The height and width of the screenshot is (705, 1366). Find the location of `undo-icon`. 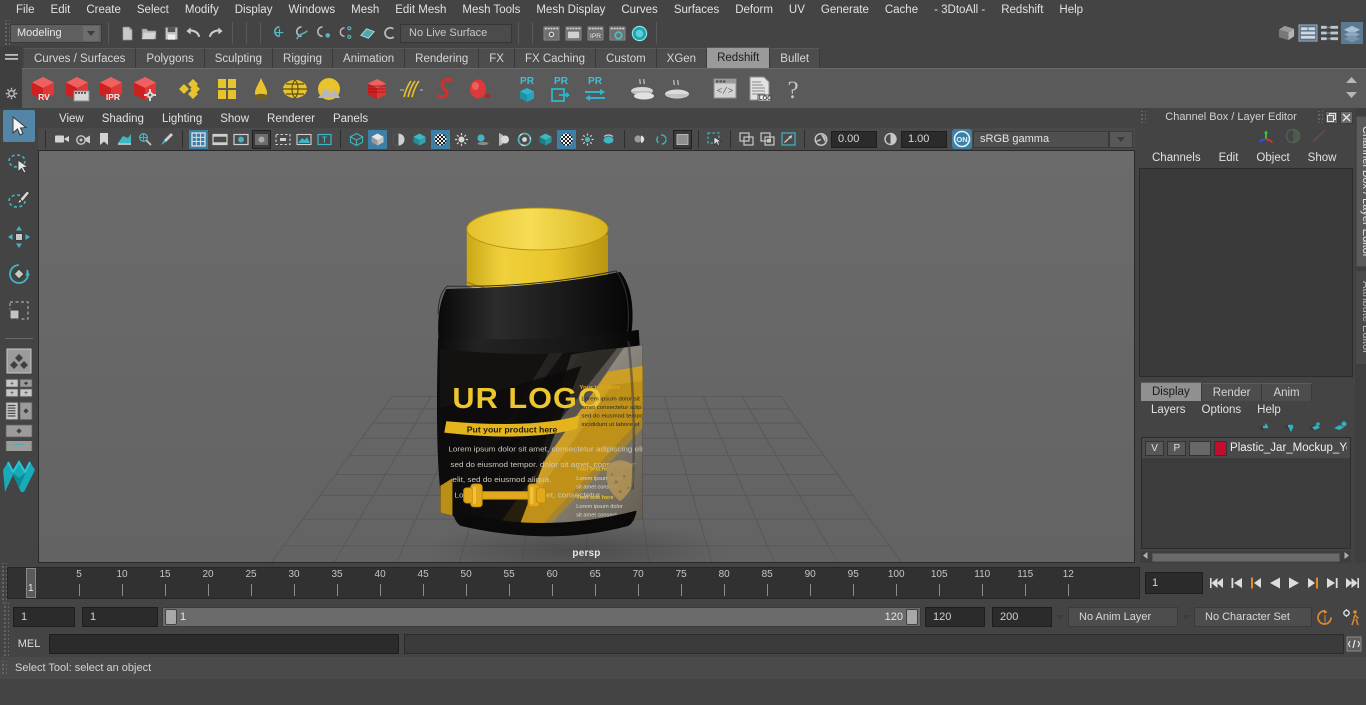

undo-icon is located at coordinates (193, 33).